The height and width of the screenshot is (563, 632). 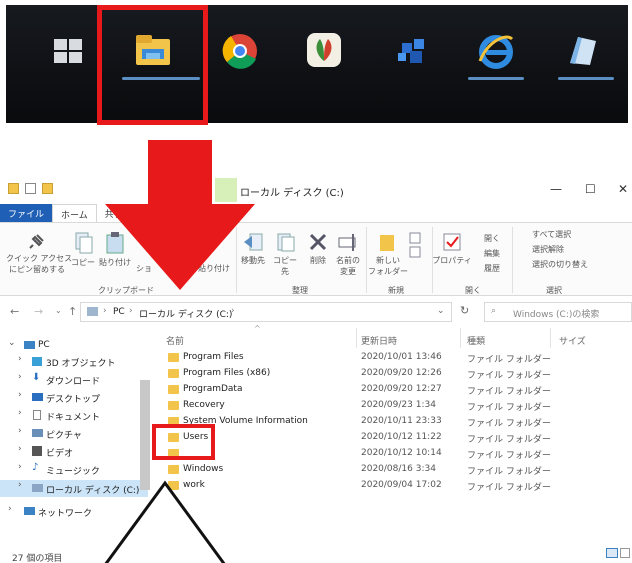 I want to click on rename-button: 名前の 変更, so click(x=348, y=254).